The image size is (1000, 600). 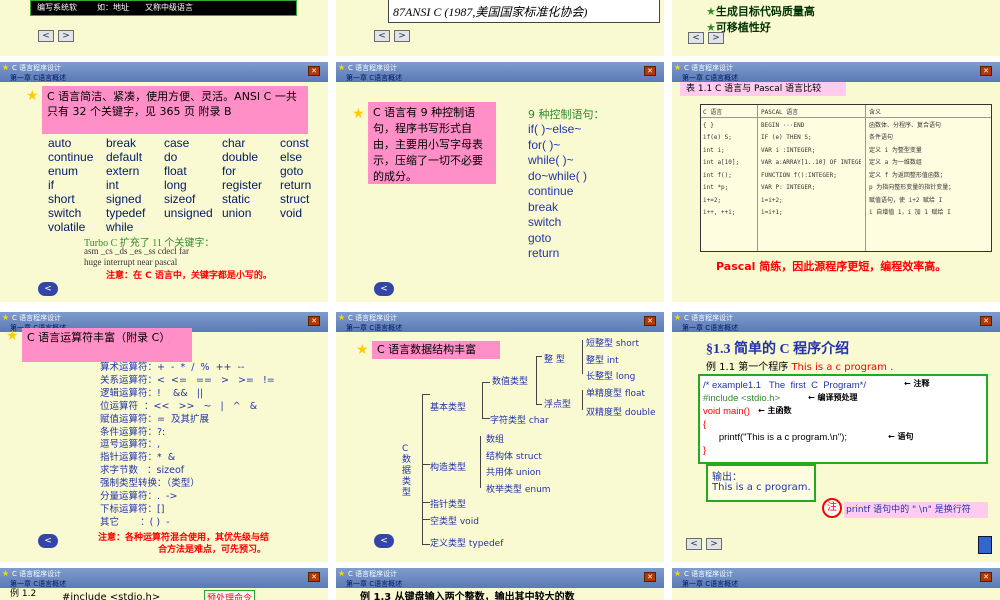 I want to click on turbo-row: asm _cs _ds _es _ss cdecl far, so click(x=136, y=251).